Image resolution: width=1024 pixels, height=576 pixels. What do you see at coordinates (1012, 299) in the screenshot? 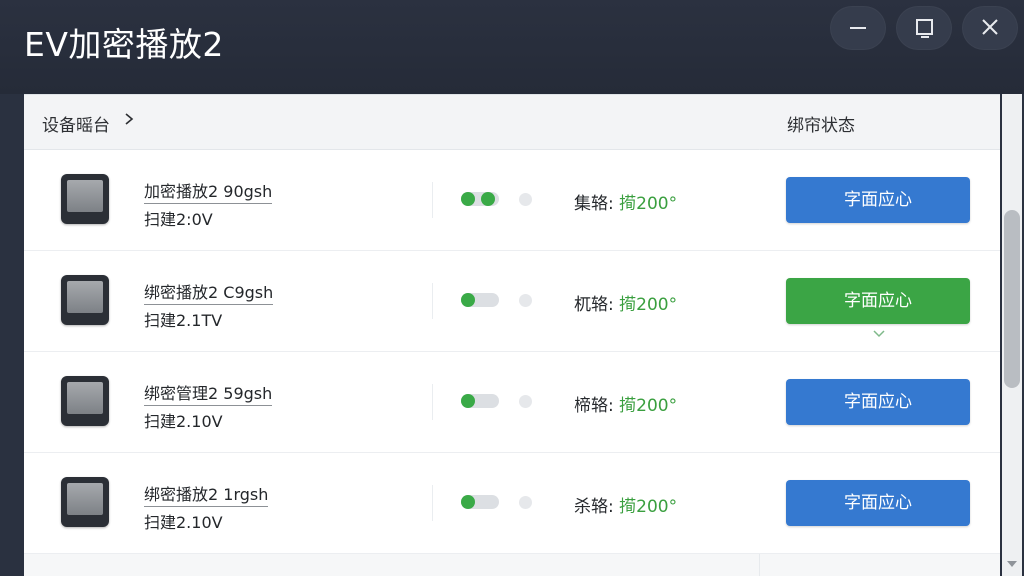
I see `scrollbar-thumb` at bounding box center [1012, 299].